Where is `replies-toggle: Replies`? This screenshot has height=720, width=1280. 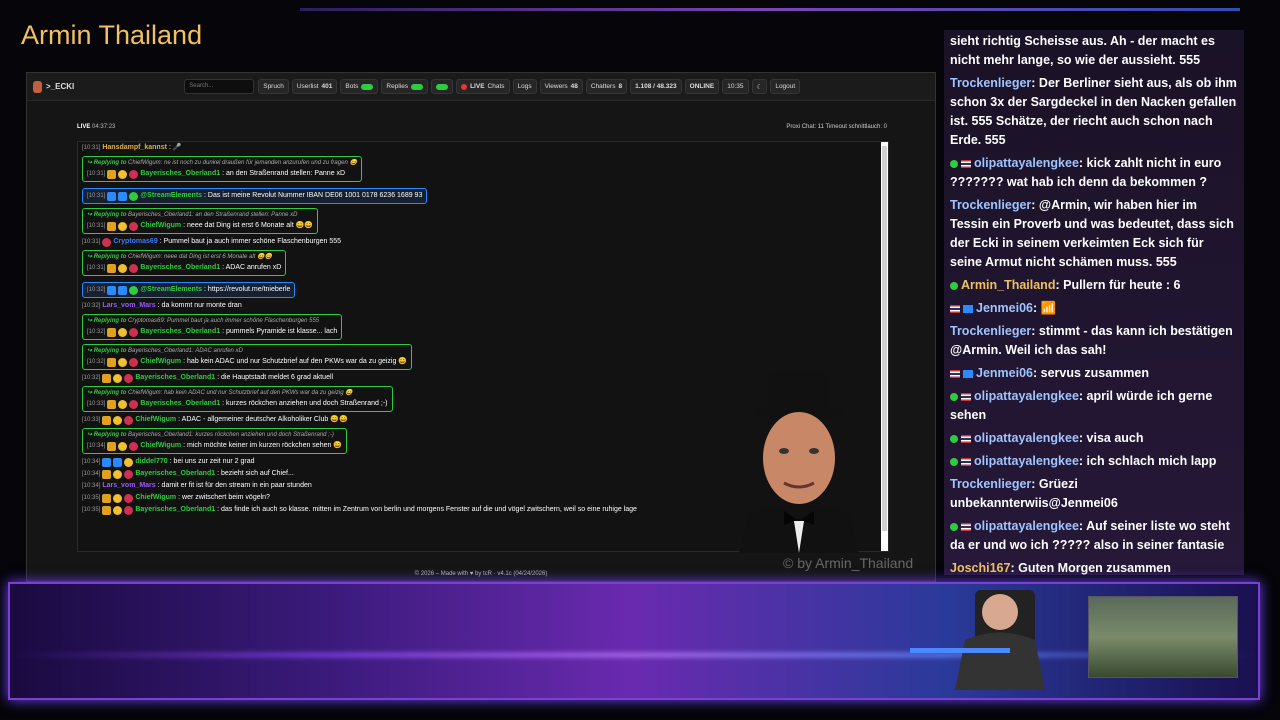
replies-toggle: Replies is located at coordinates (405, 86).